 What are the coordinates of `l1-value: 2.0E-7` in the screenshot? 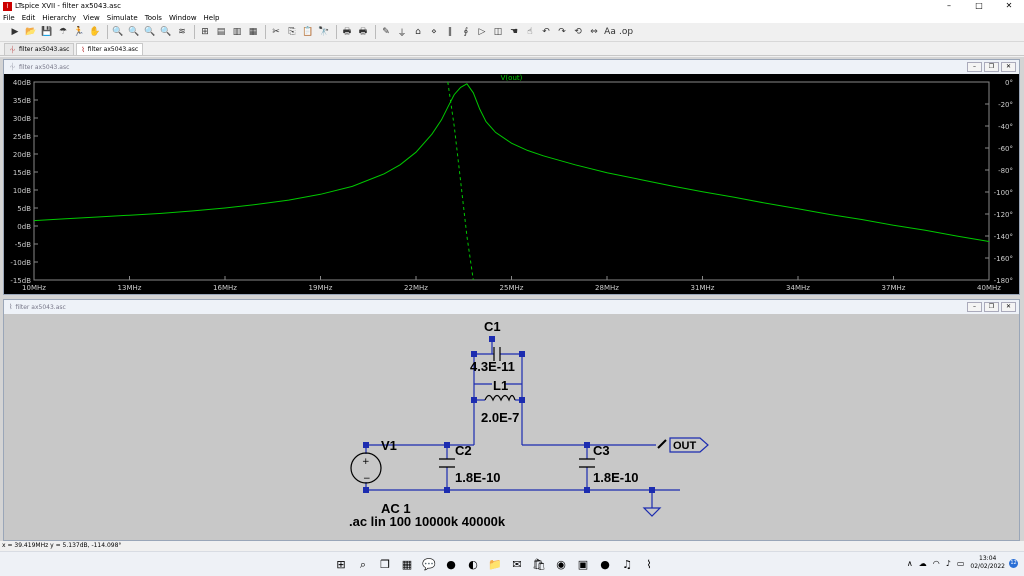 It's located at (500, 417).